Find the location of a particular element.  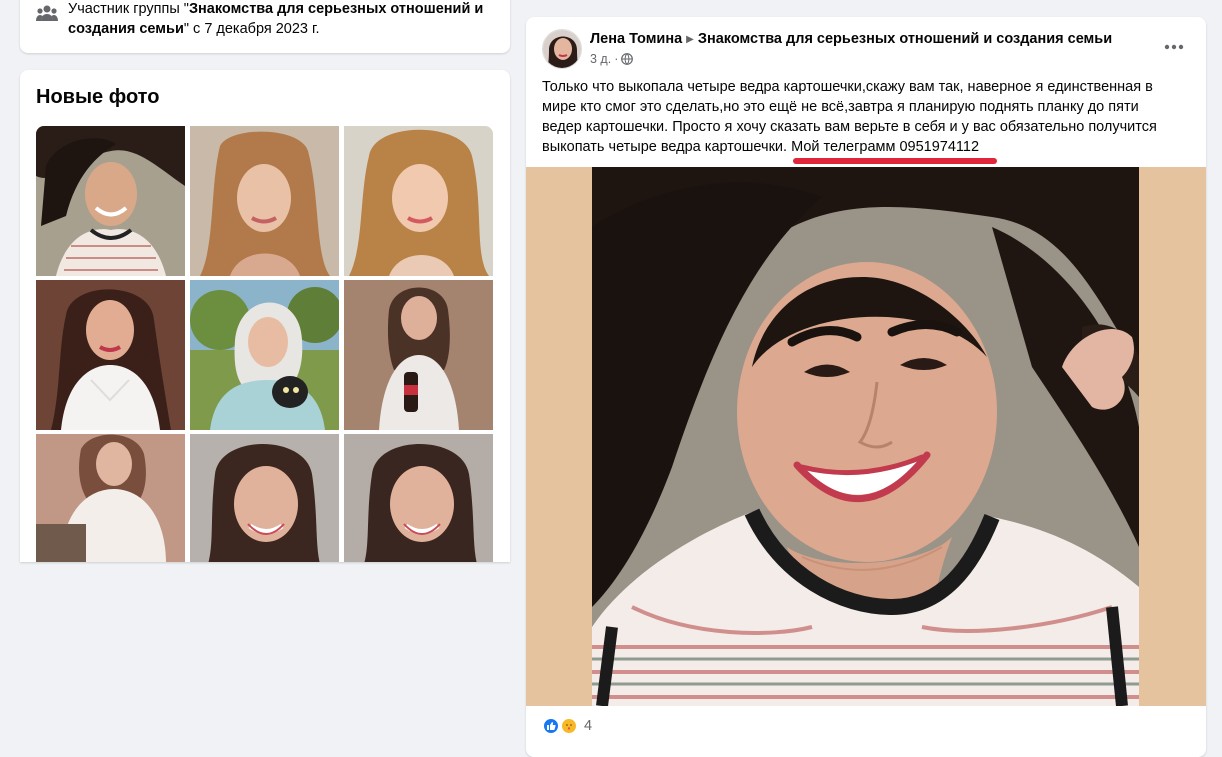

like-reaction-icon is located at coordinates (551, 726).